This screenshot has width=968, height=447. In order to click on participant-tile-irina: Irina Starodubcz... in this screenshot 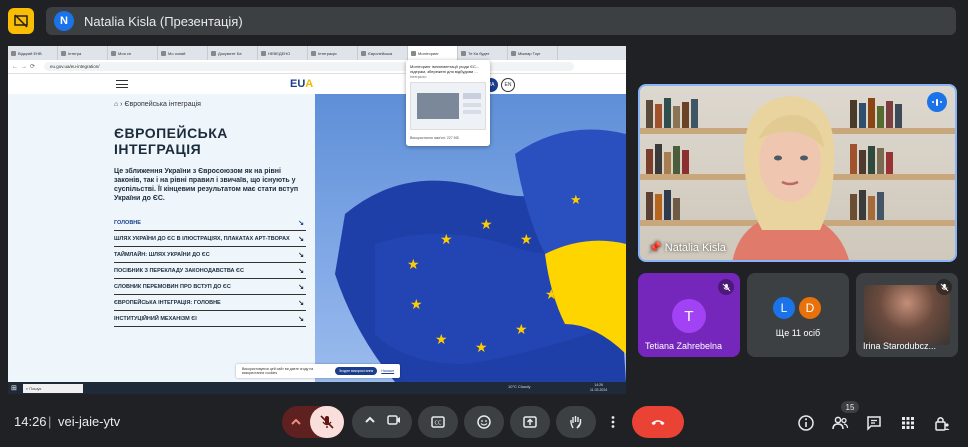, I will do `click(907, 315)`.